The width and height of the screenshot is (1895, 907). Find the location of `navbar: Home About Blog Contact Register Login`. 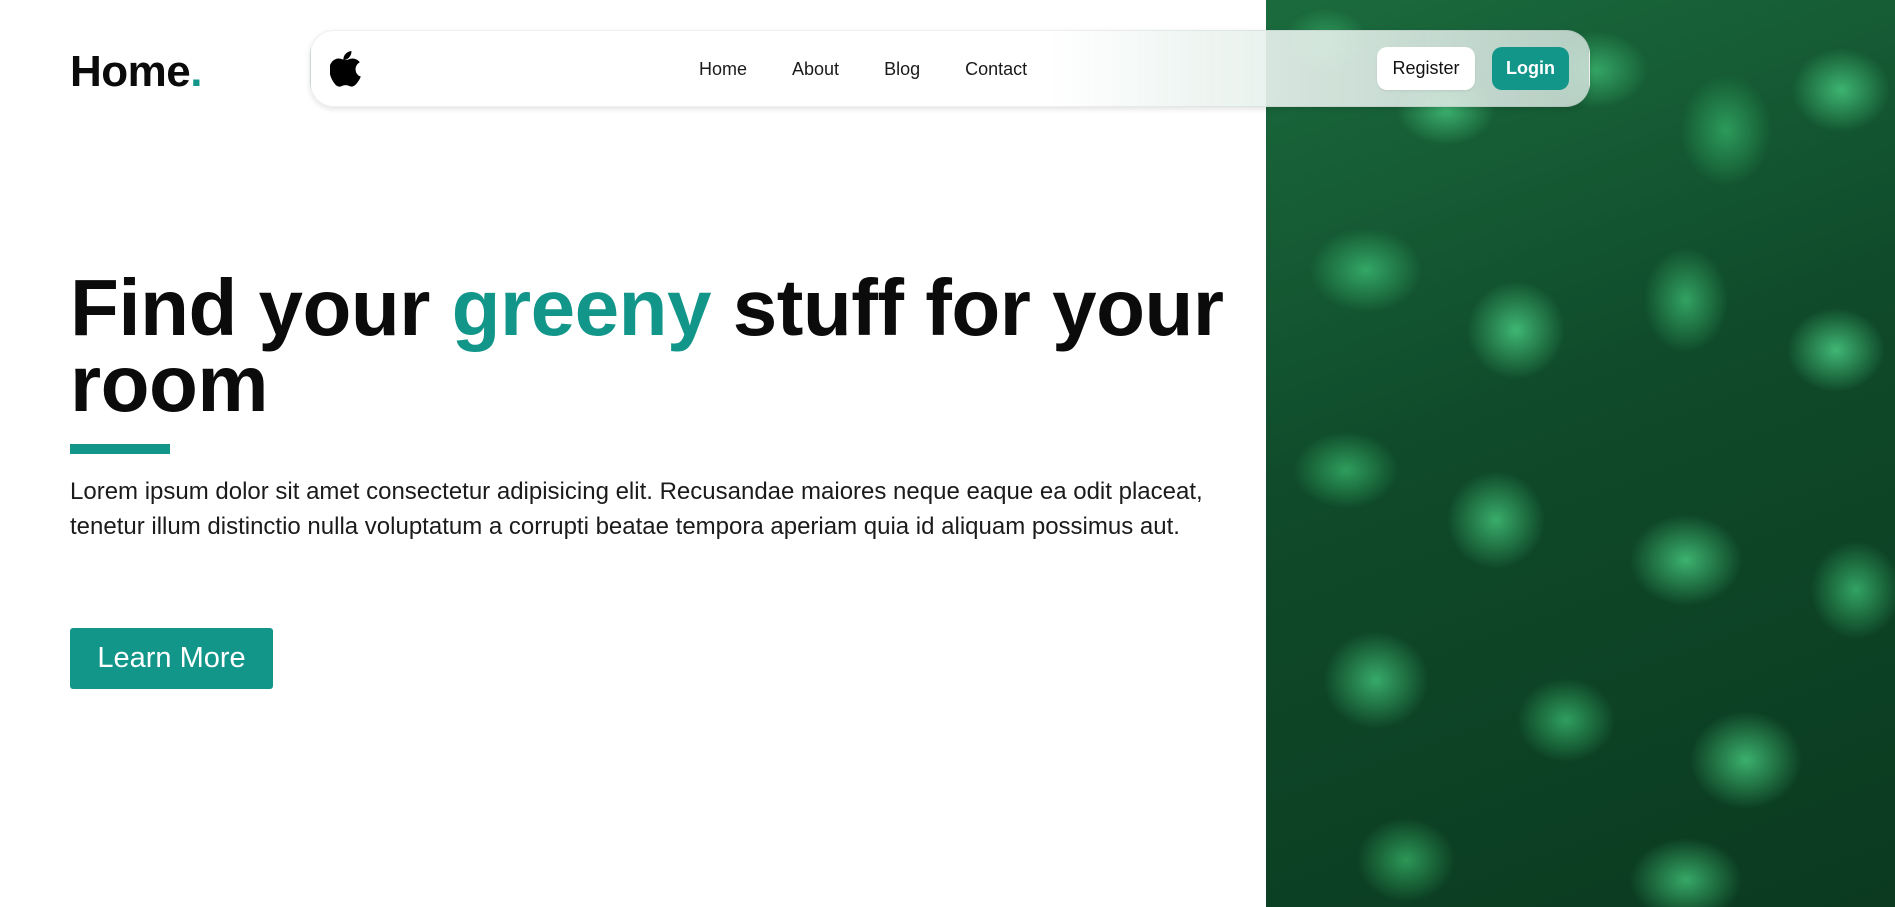

navbar: Home About Blog Contact Register Login is located at coordinates (950, 68).